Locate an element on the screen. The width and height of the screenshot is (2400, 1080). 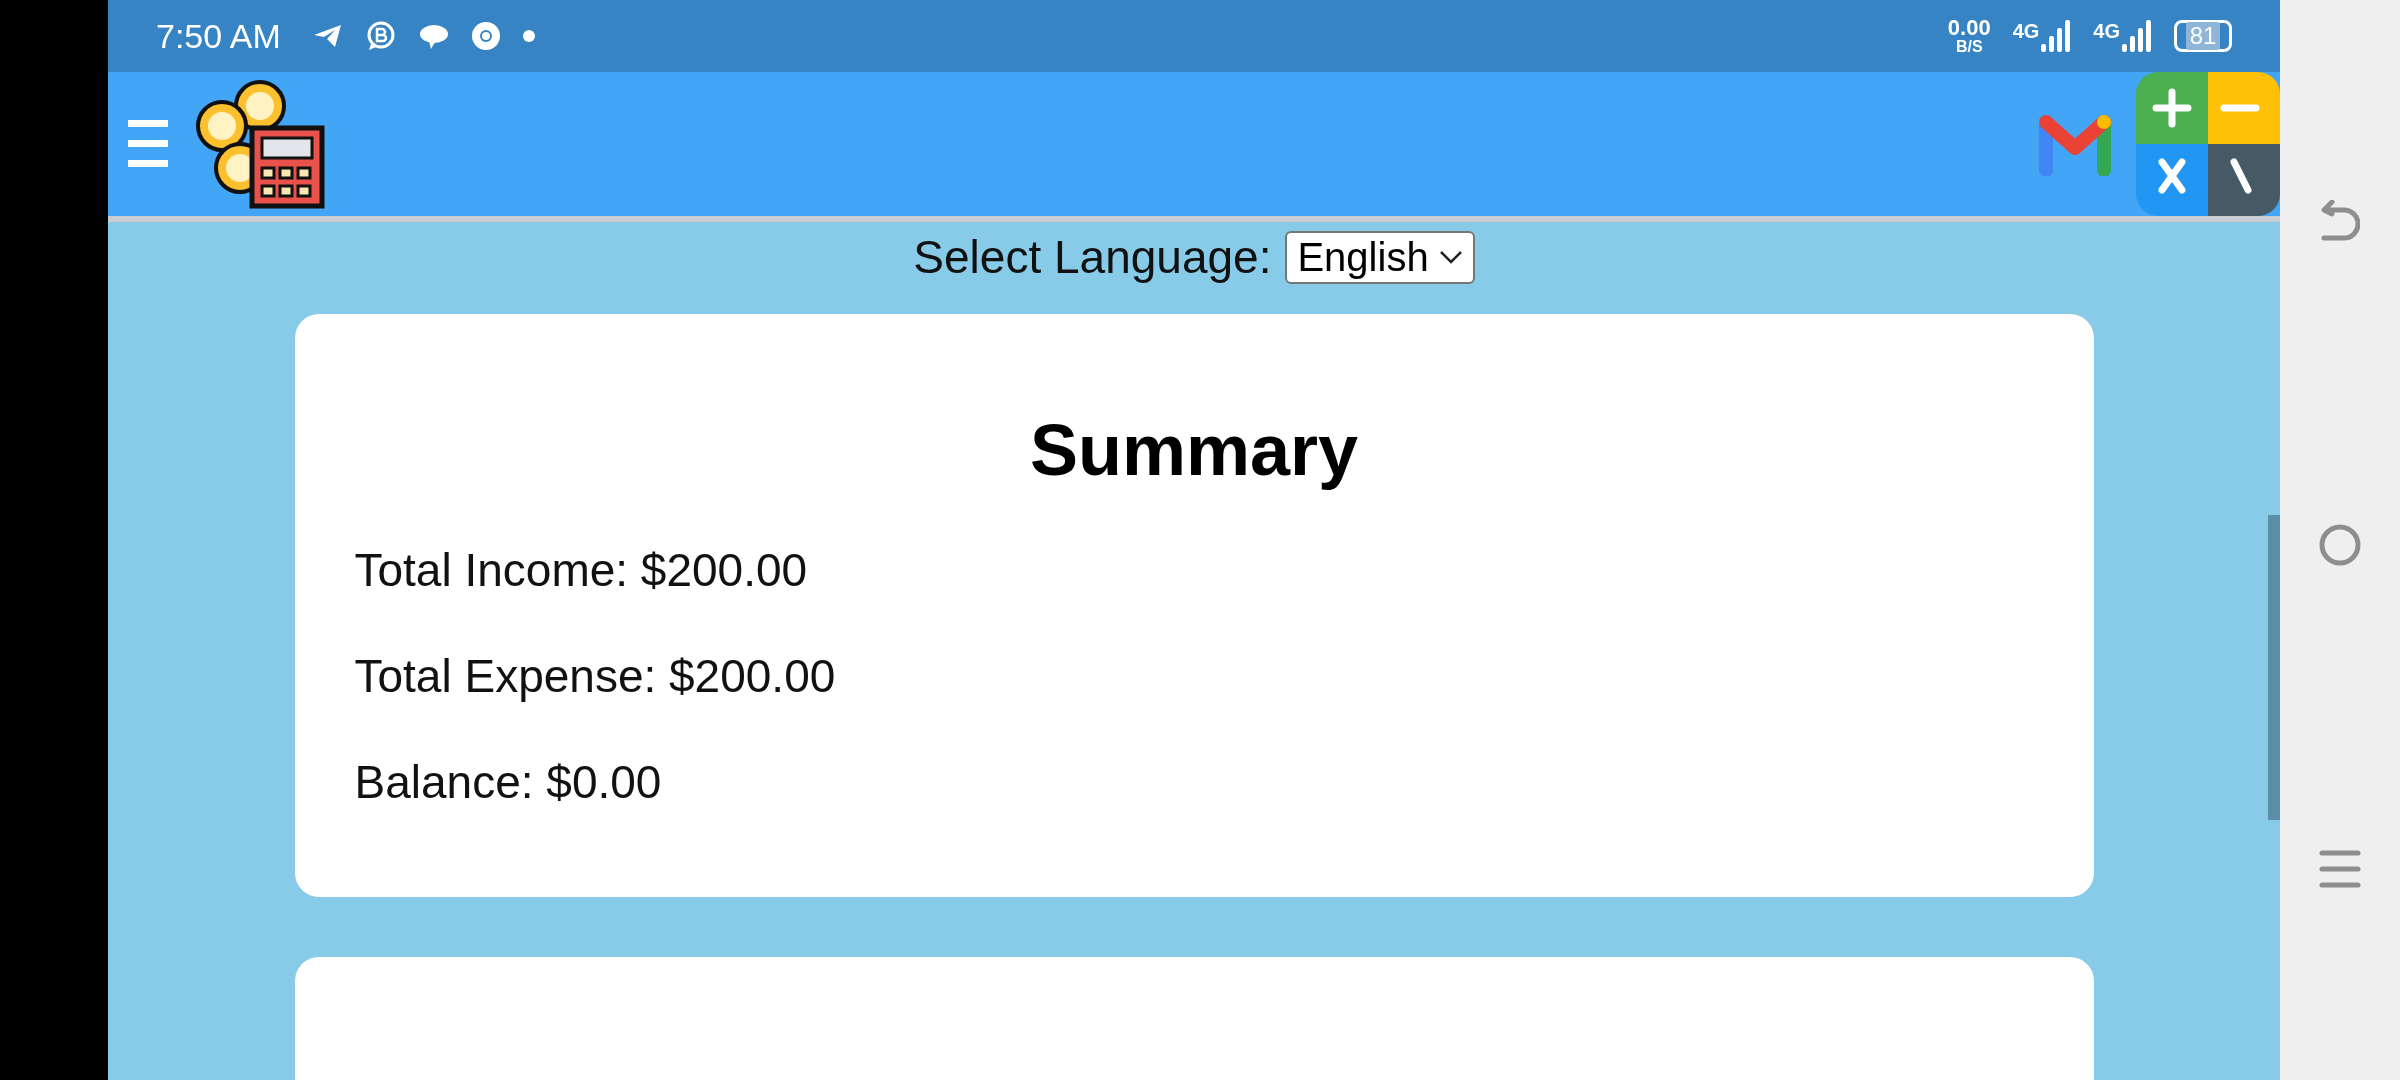
summary-line: Balance: $0.00 is located at coordinates (508, 782).